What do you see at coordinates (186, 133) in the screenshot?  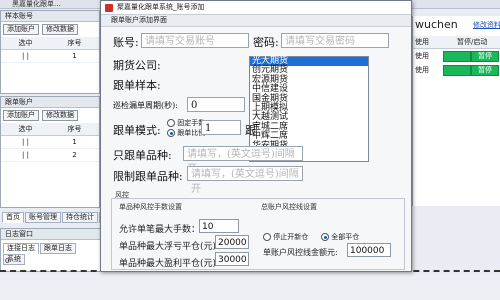 I see `mode-ratio-option: 跟单比例` at bounding box center [186, 133].